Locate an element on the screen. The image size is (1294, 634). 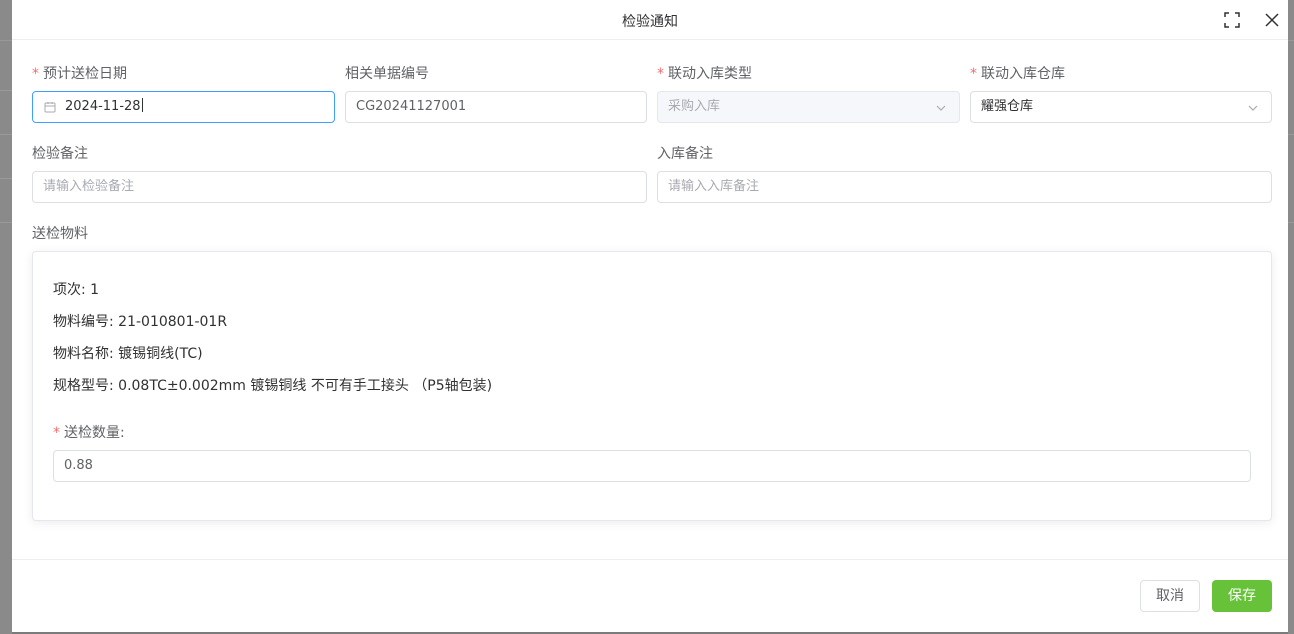
related-doc-no-label: 相关单据编号 is located at coordinates (387, 74).